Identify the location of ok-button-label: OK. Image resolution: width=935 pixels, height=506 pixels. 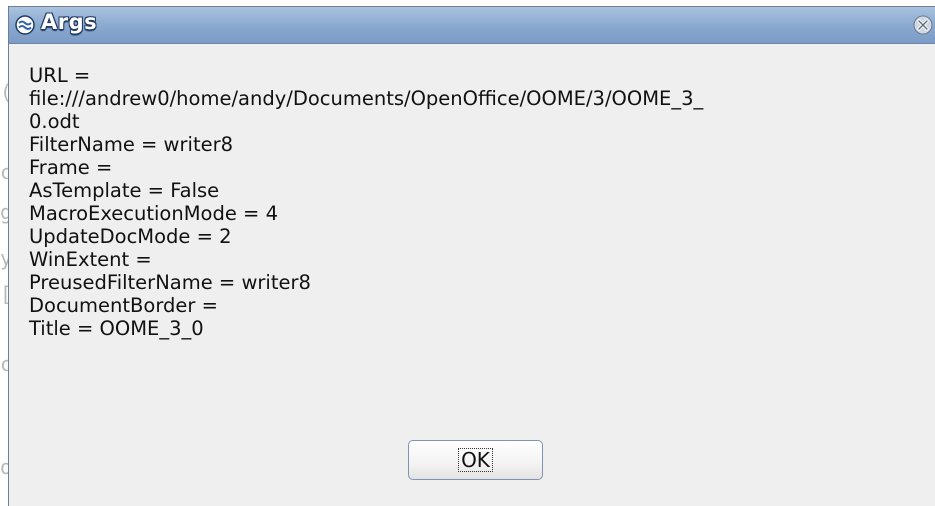
(475, 460).